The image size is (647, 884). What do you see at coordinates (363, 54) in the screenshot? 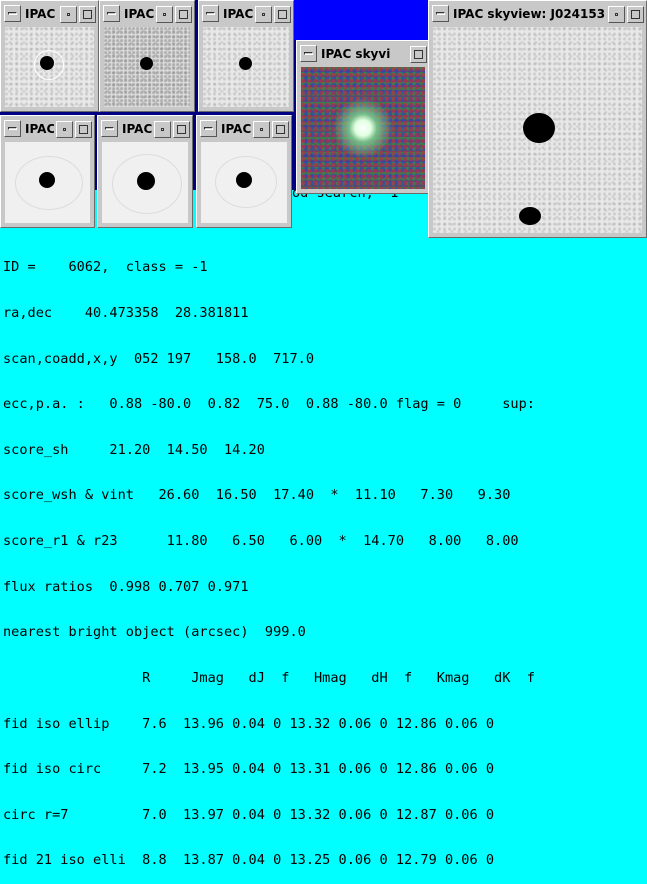
I see `window-titlebar: IPAC skyvi` at bounding box center [363, 54].